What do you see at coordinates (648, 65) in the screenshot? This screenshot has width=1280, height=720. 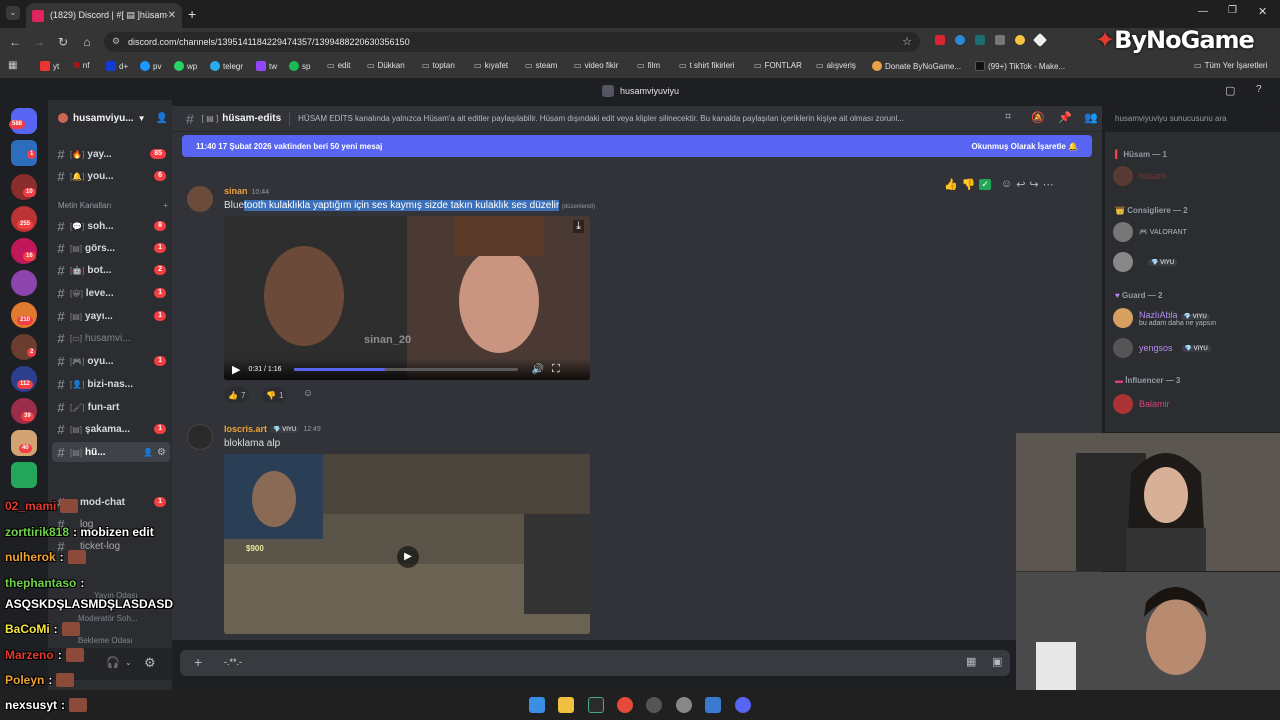 I see `bookmark-folder: ▭ film` at bounding box center [648, 65].